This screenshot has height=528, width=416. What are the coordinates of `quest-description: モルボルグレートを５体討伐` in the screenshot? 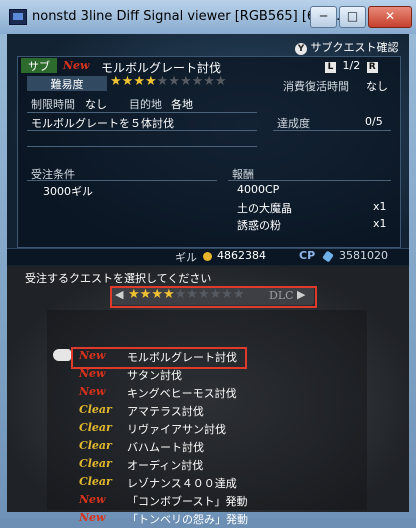 It's located at (102, 123).